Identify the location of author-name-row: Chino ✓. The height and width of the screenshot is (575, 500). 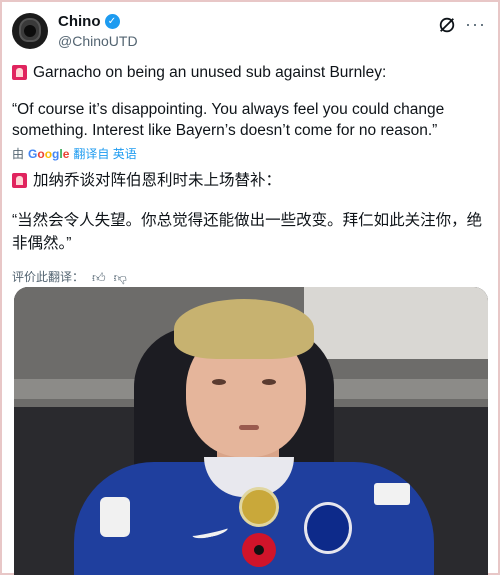
(89, 21).